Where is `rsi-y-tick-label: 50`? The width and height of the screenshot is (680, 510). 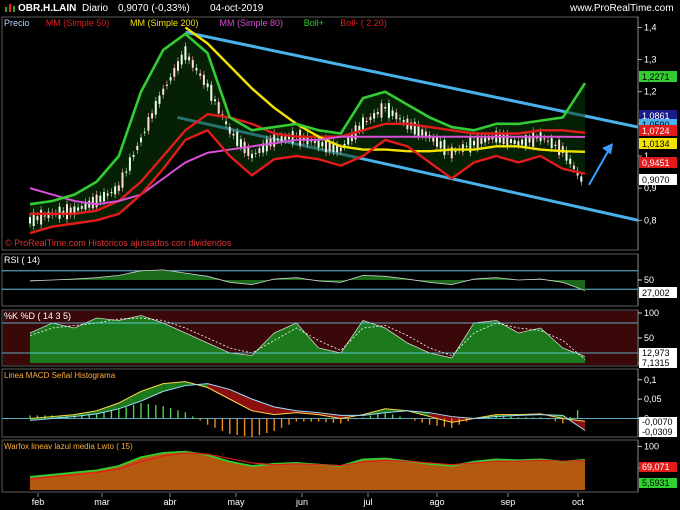 rsi-y-tick-label: 50 is located at coordinates (649, 280).